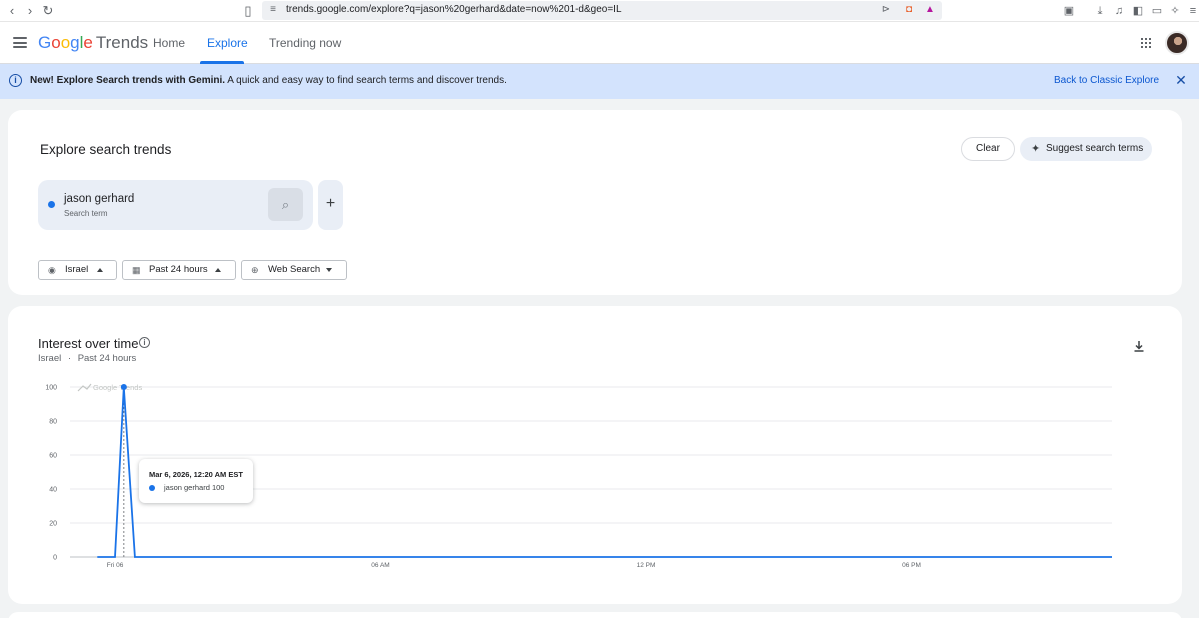 The width and height of the screenshot is (1199, 618). I want to click on search-details-icon: ⌕, so click(285, 204).